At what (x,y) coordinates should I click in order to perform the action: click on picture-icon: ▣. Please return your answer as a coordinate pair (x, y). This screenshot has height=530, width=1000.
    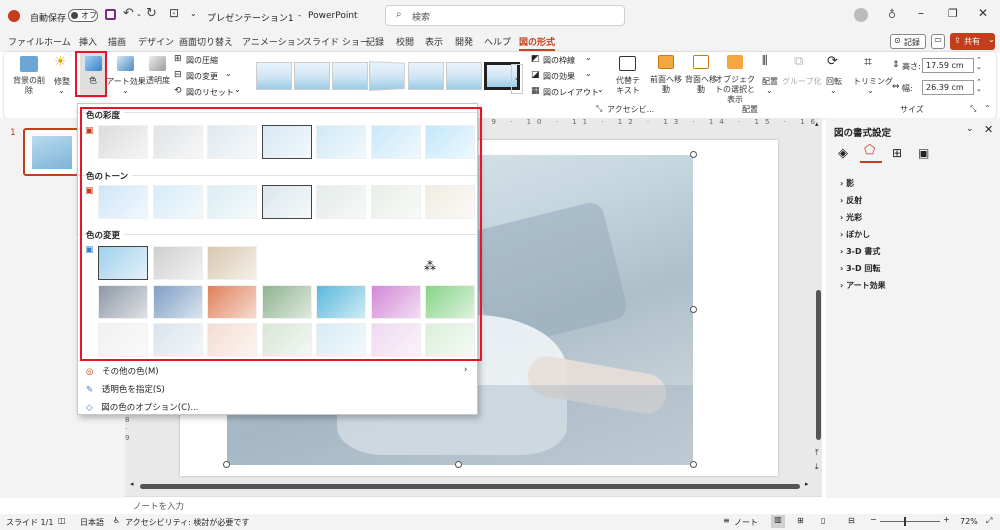
    Looking at the image, I should click on (923, 153).